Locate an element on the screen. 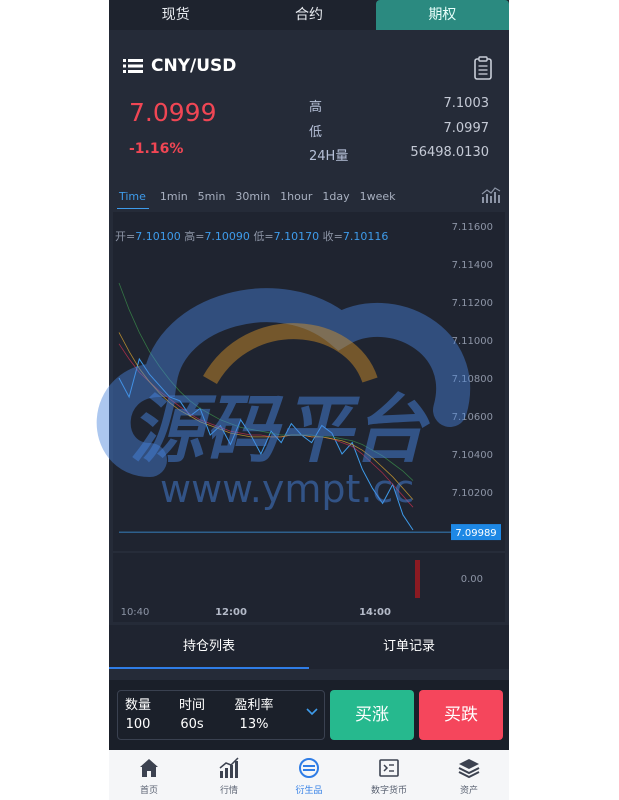 Image resolution: width=619 pixels, height=800 pixels. buy-up-button: 买涨 is located at coordinates (372, 715).